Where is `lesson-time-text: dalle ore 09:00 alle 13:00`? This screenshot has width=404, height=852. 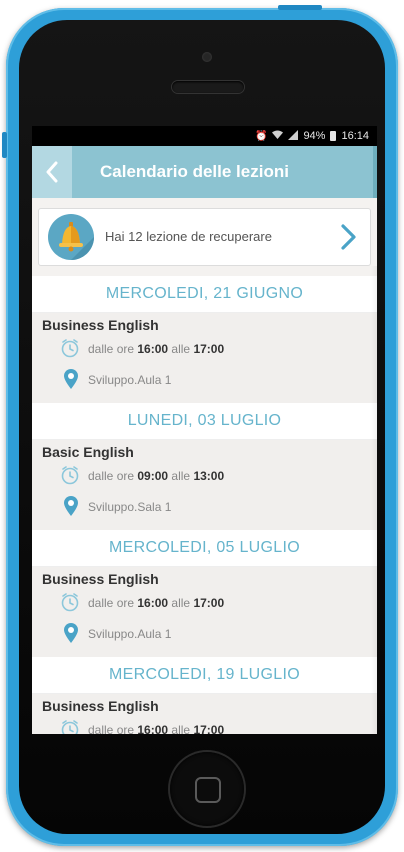 lesson-time-text: dalle ore 09:00 alle 13:00 is located at coordinates (156, 476).